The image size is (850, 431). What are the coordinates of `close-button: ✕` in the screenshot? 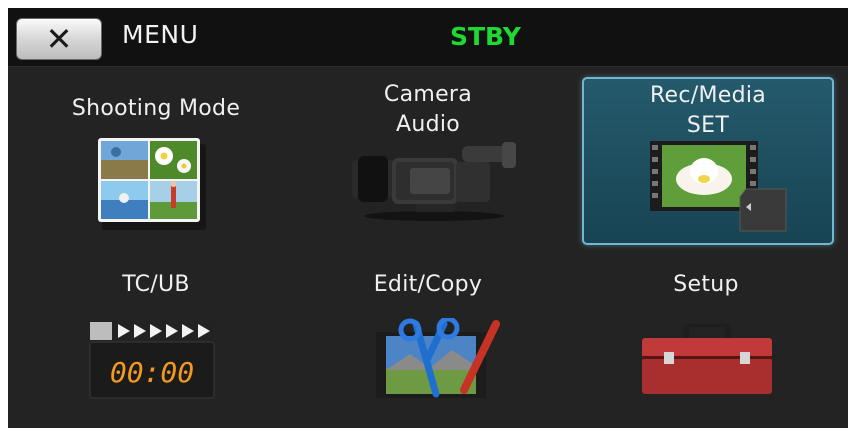 It's located at (59, 39).